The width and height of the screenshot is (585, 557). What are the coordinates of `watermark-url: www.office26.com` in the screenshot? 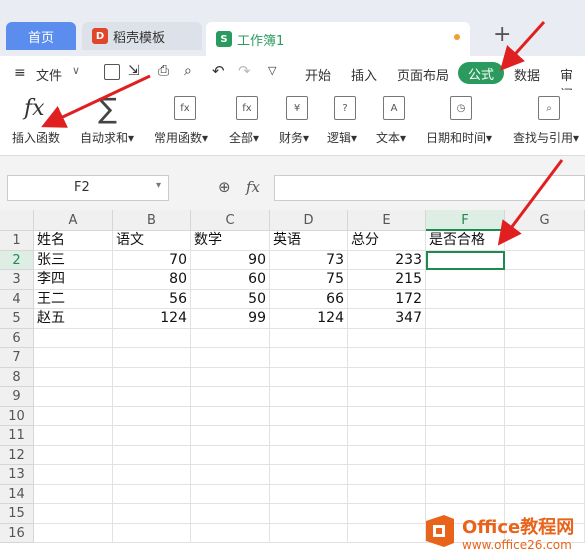 It's located at (517, 545).